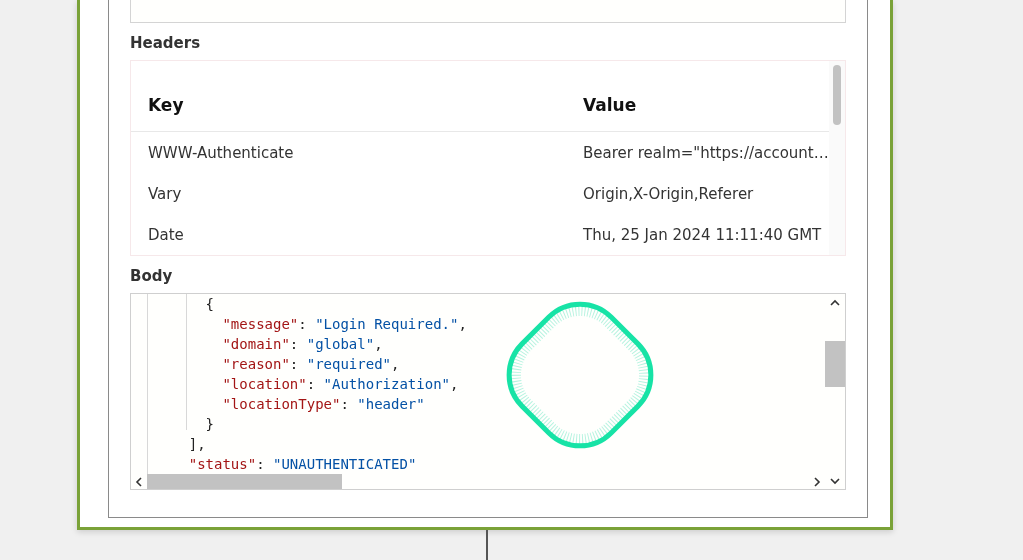 The width and height of the screenshot is (1023, 560). I want to click on column-header: Value, so click(610, 105).